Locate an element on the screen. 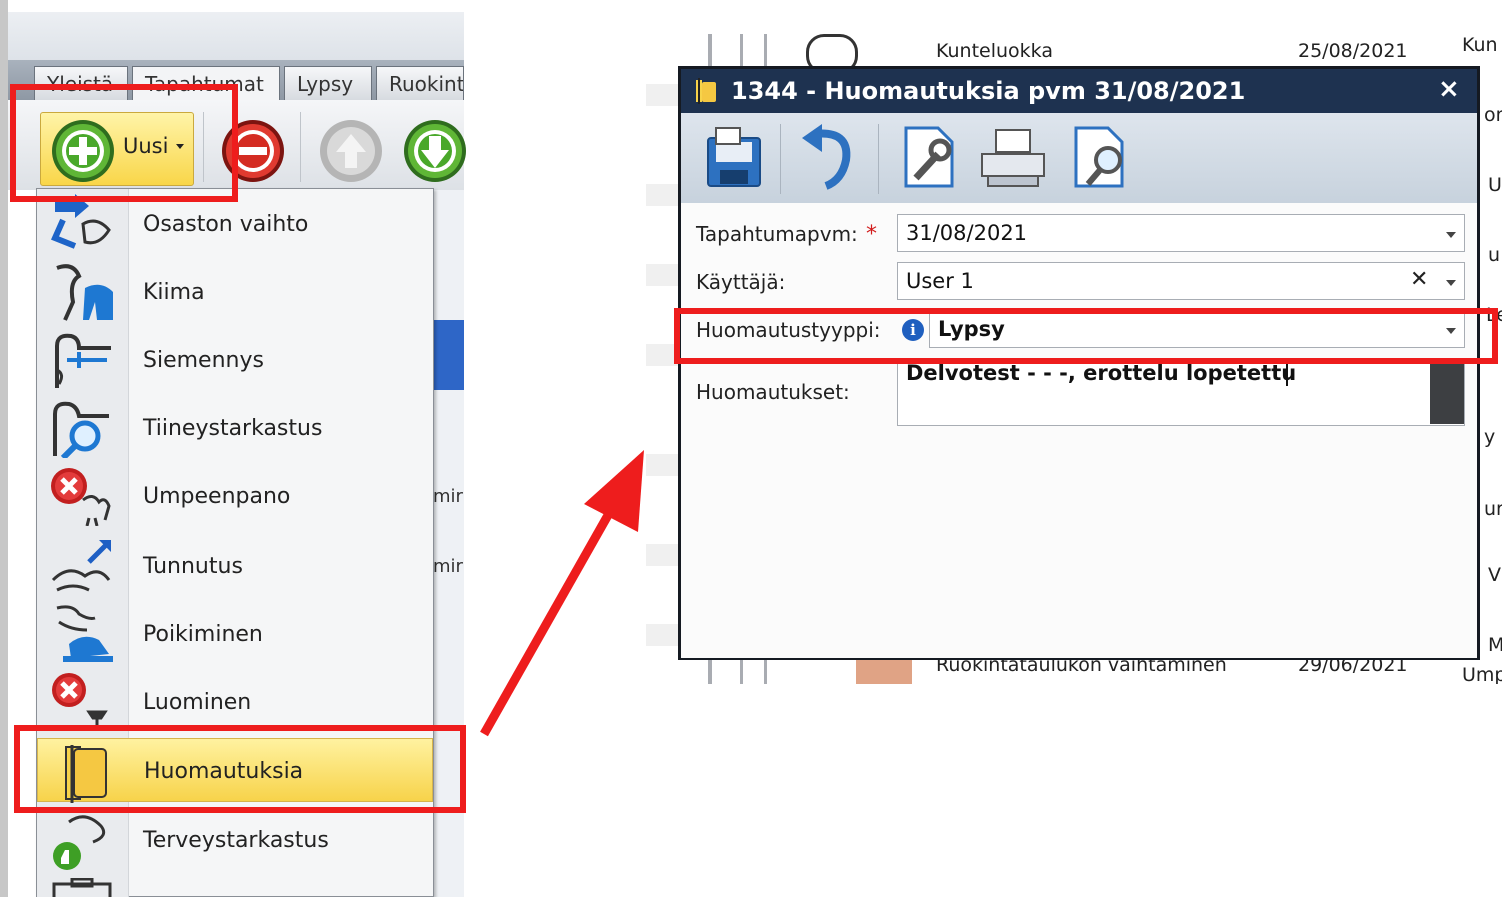 This screenshot has width=1502, height=897. menu-item-label: Siemennys is located at coordinates (203, 360).